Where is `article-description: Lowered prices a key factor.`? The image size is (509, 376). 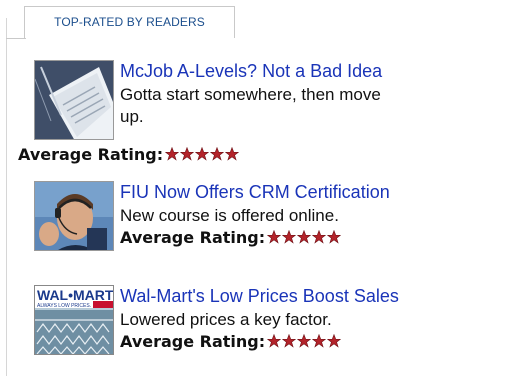
article-description: Lowered prices a key factor. is located at coordinates (226, 319).